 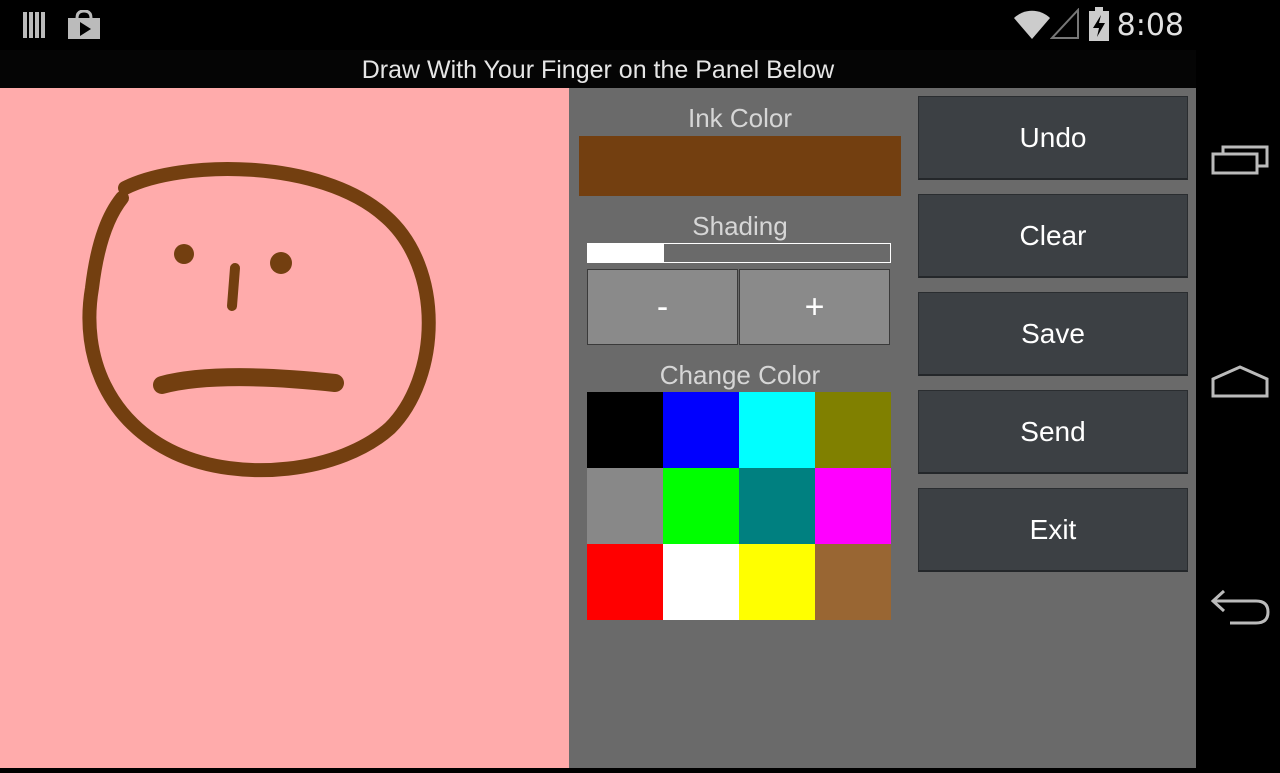 I want to click on notification-icon, so click(x=35, y=27).